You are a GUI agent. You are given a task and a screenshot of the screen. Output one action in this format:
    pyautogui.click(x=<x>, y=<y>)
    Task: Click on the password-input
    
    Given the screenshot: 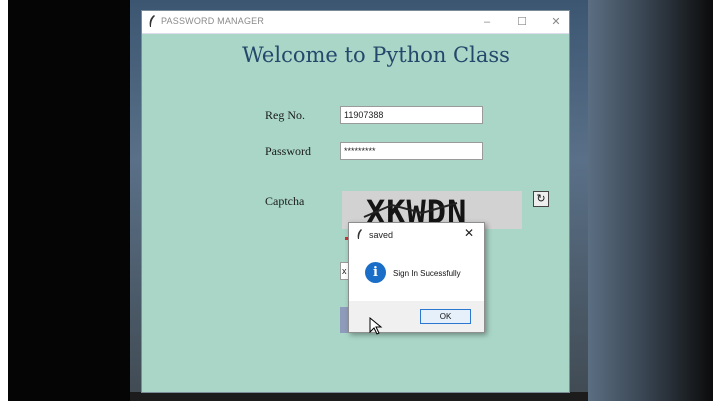 What is the action you would take?
    pyautogui.click(x=411, y=151)
    